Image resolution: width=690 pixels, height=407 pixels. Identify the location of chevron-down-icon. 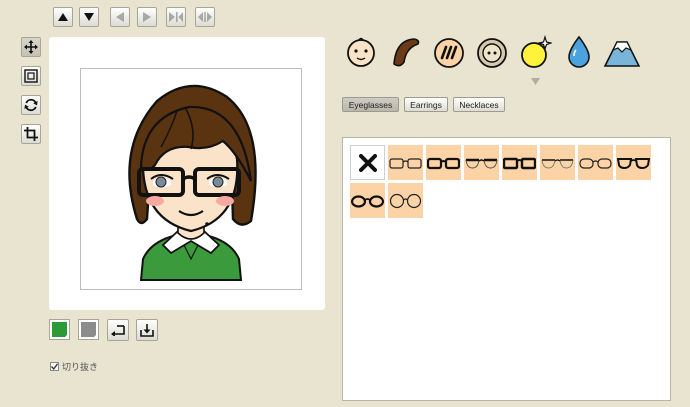
(535, 81).